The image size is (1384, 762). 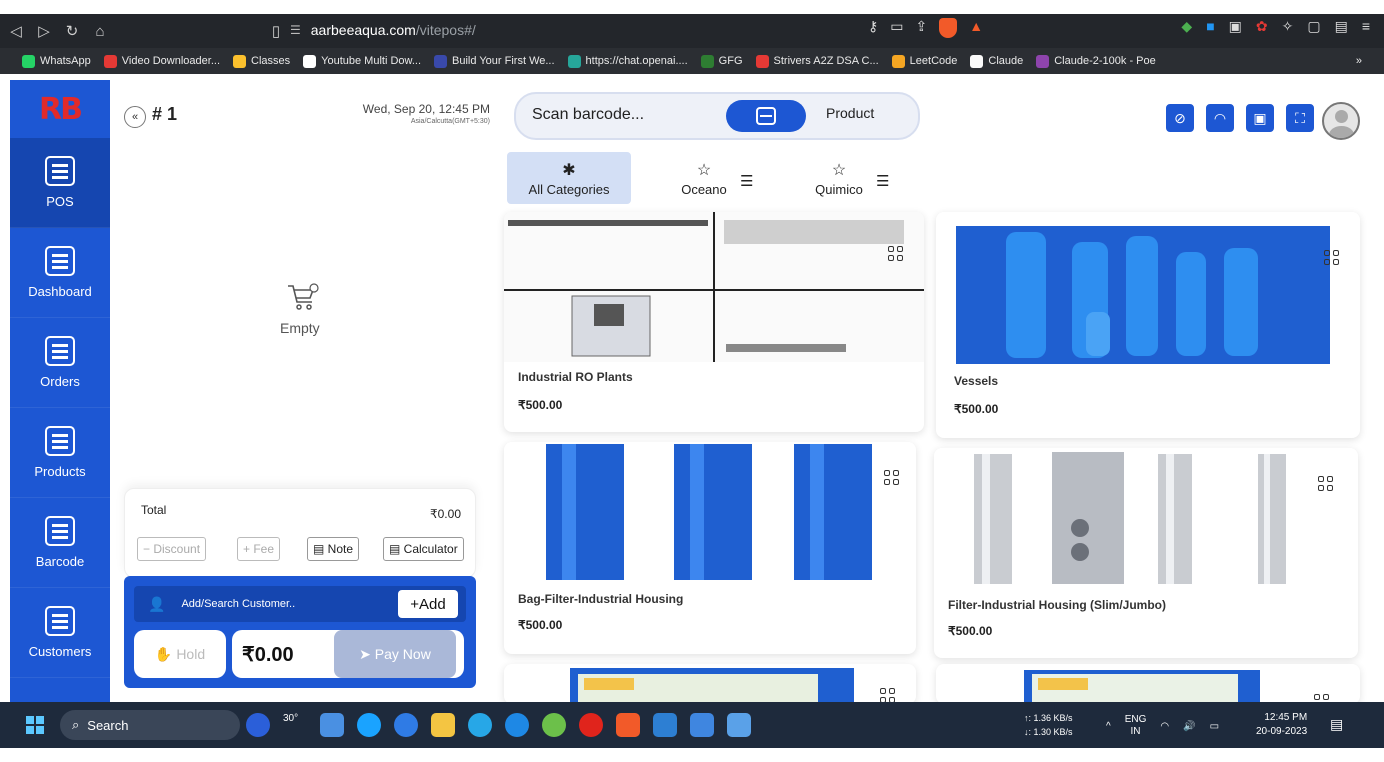 What do you see at coordinates (517, 725) in the screenshot?
I see `chat-icon` at bounding box center [517, 725].